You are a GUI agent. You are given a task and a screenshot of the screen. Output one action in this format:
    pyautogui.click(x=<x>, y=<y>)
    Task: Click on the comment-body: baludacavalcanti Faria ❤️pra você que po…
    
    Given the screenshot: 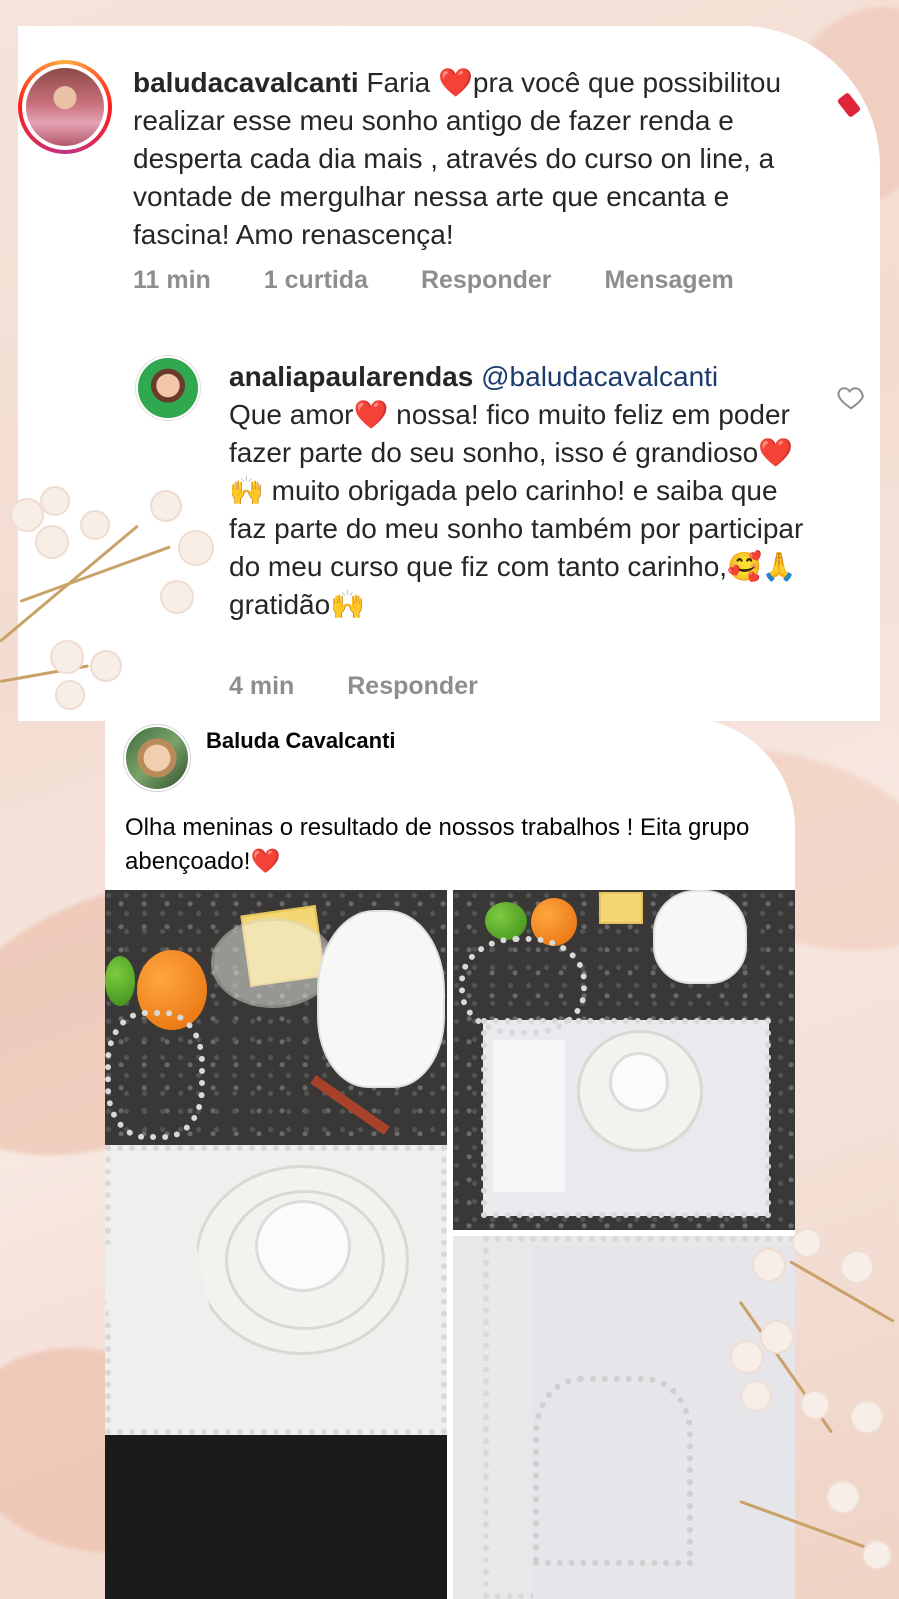 What is the action you would take?
    pyautogui.click(x=483, y=159)
    